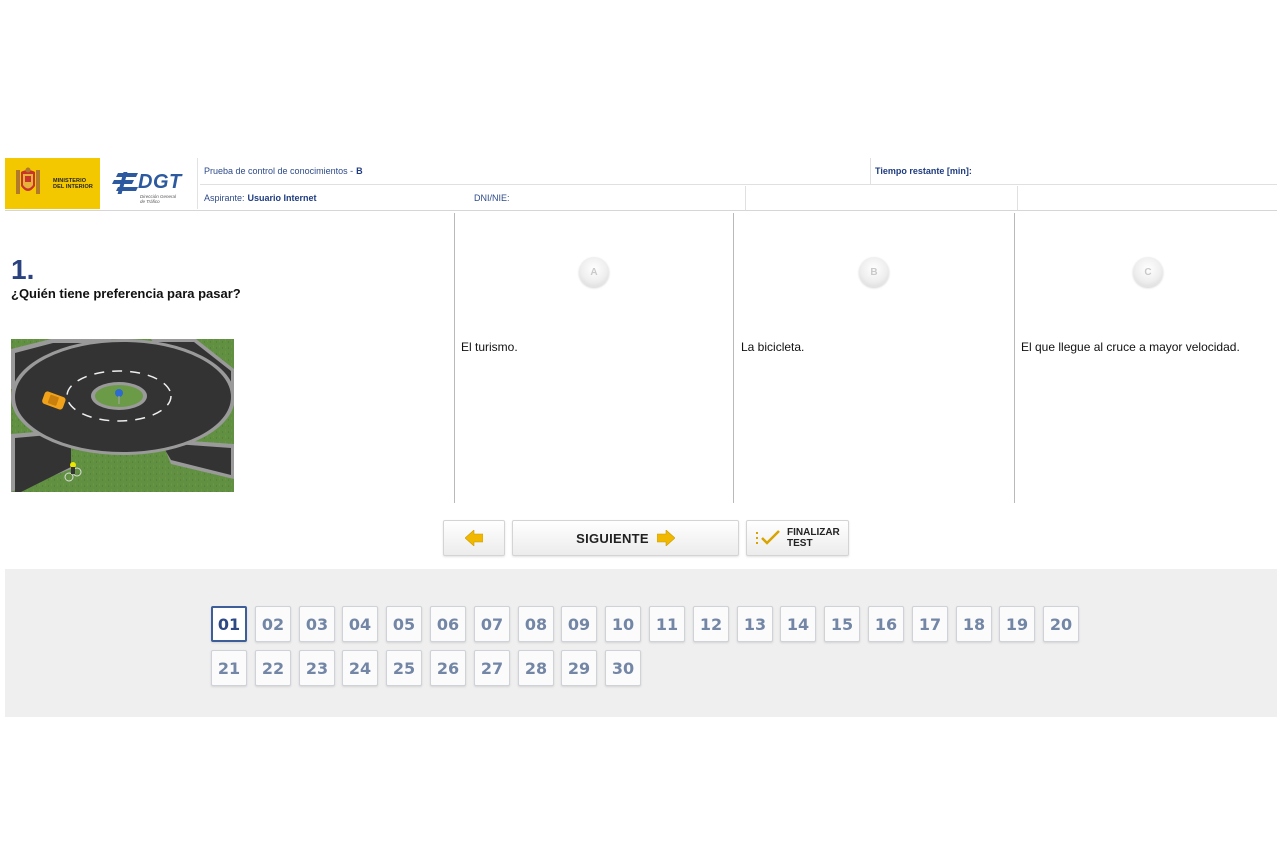 The width and height of the screenshot is (1280, 853). I want to click on next-button: SIGUIENTE, so click(625, 538).